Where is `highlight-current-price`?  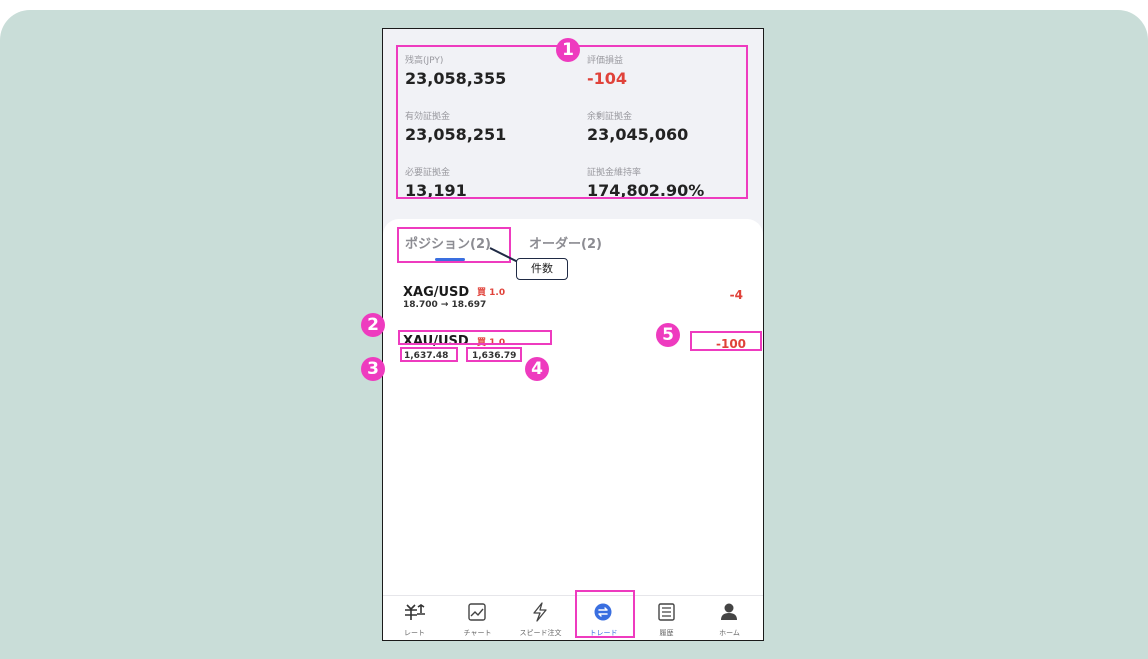
highlight-current-price is located at coordinates (494, 354).